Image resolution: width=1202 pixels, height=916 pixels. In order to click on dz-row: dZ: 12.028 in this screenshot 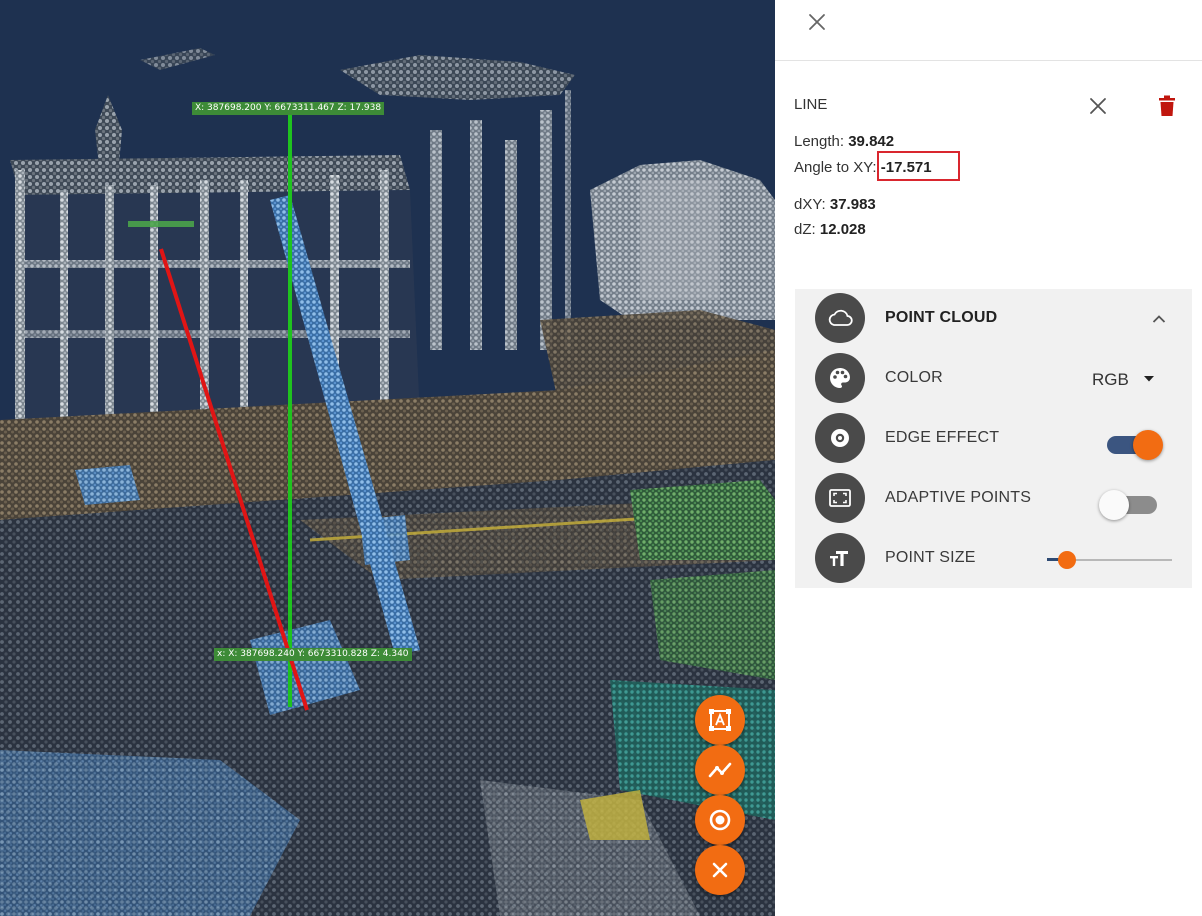, I will do `click(830, 229)`.